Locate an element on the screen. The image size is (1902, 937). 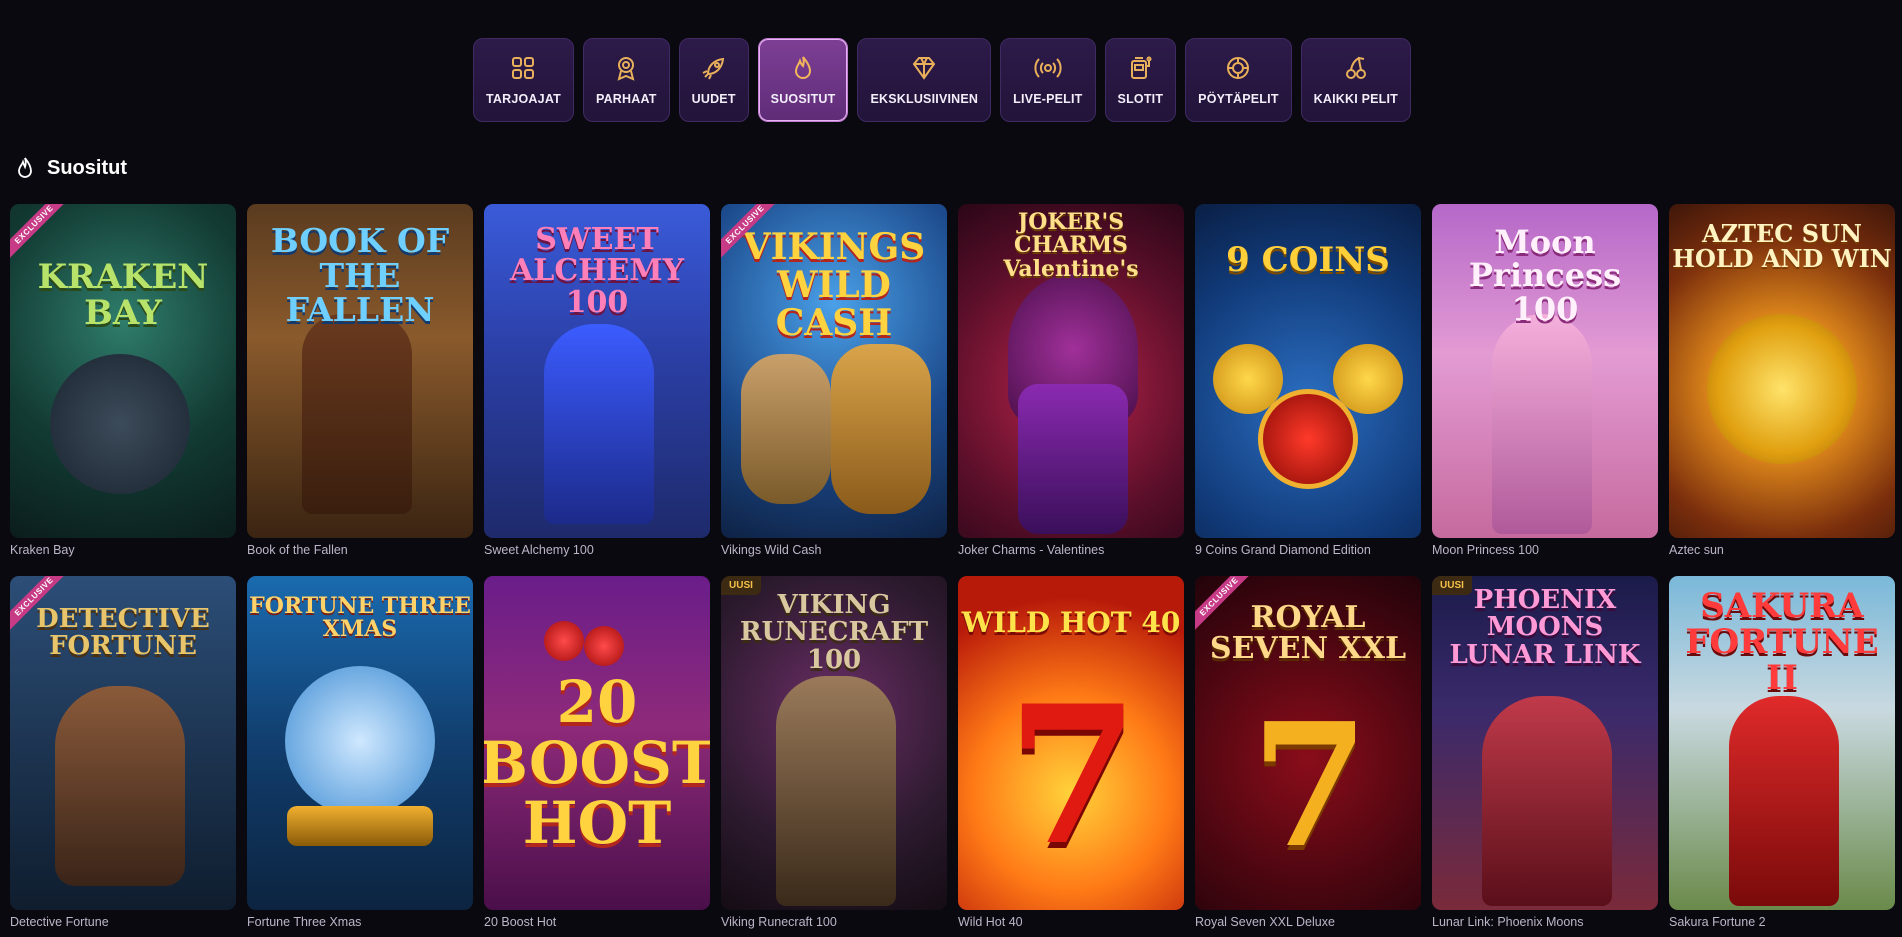
game-card: Moon Princess 100 Moon Princess 100 is located at coordinates (1545, 380).